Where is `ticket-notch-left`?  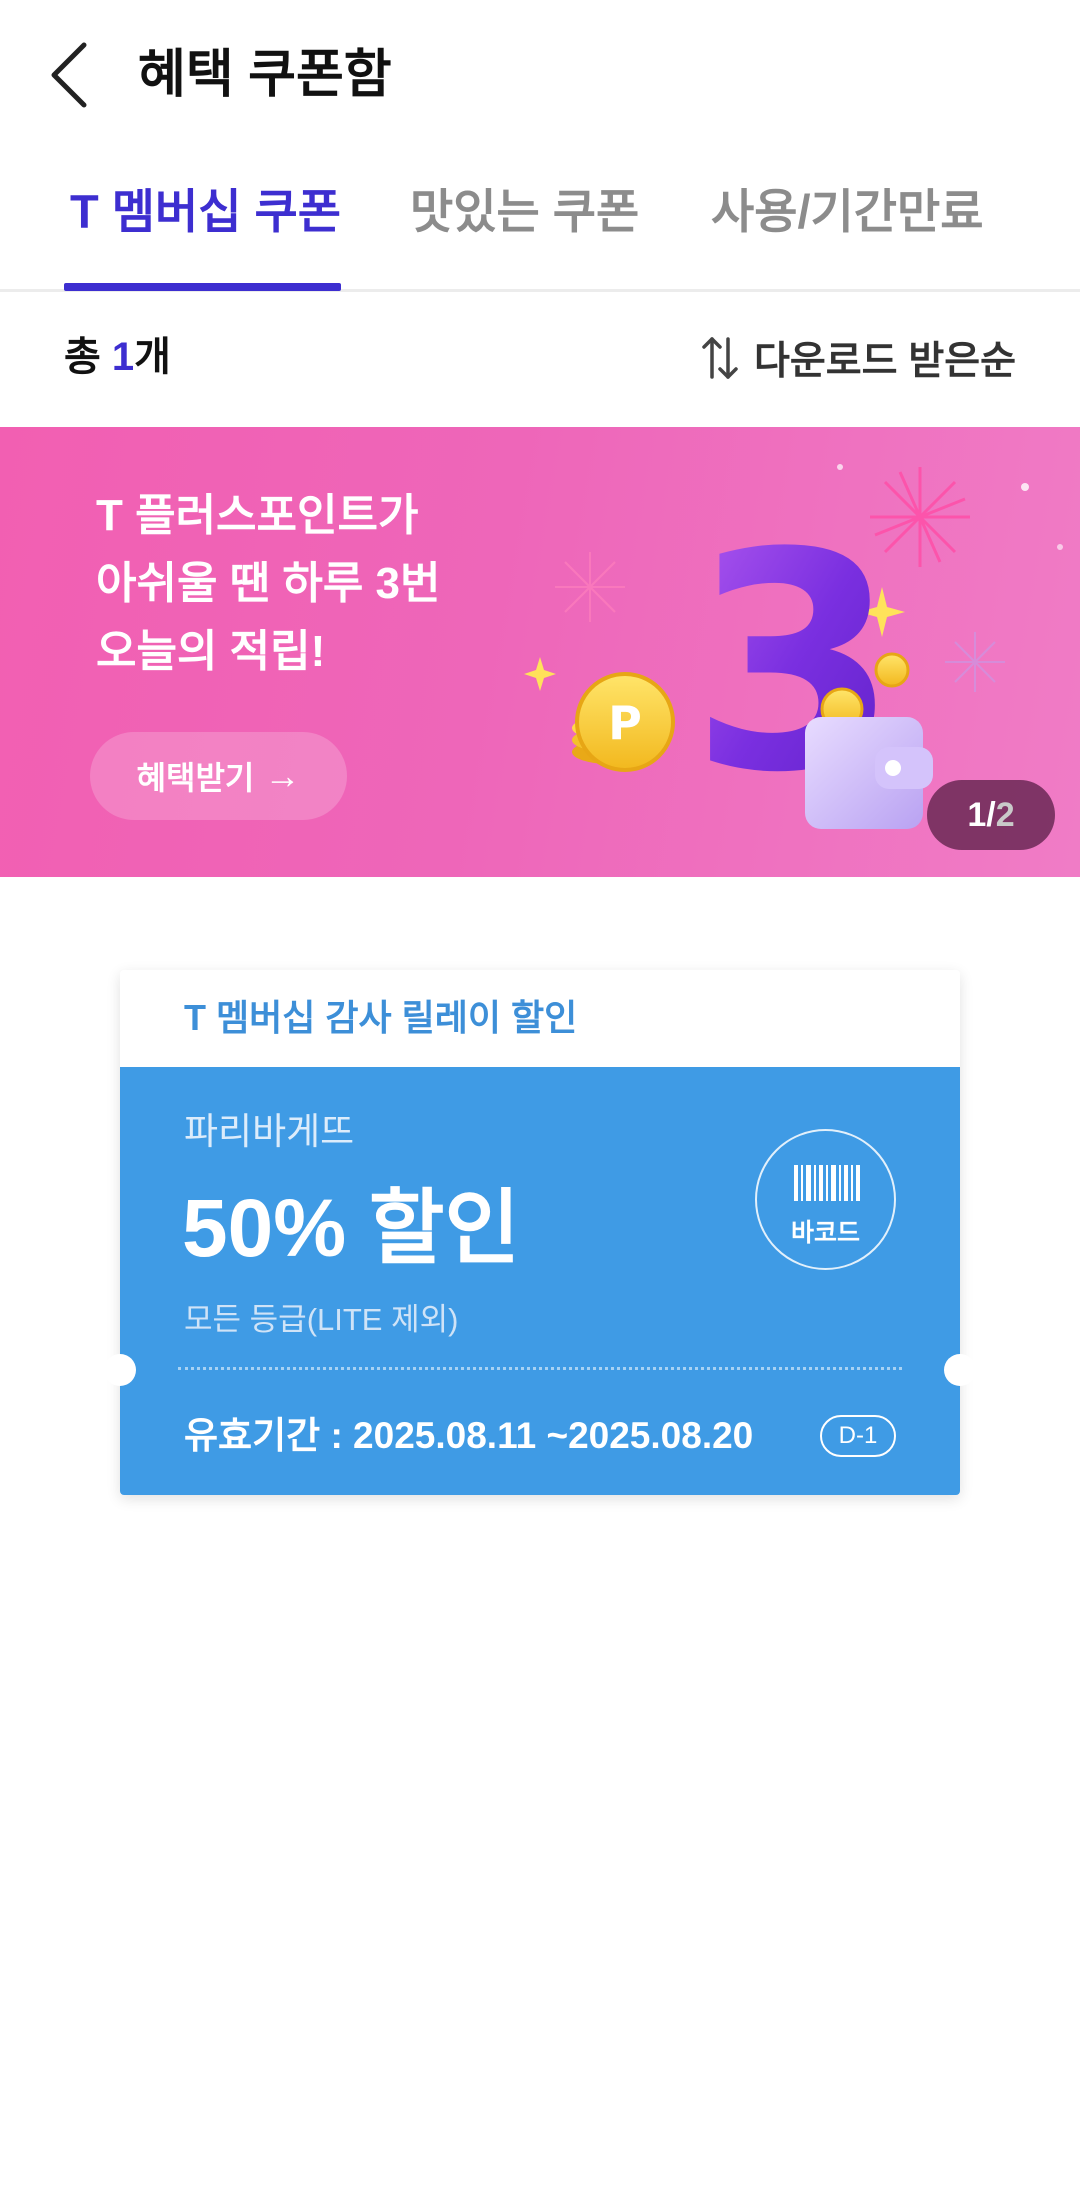
ticket-notch-left is located at coordinates (120, 1370).